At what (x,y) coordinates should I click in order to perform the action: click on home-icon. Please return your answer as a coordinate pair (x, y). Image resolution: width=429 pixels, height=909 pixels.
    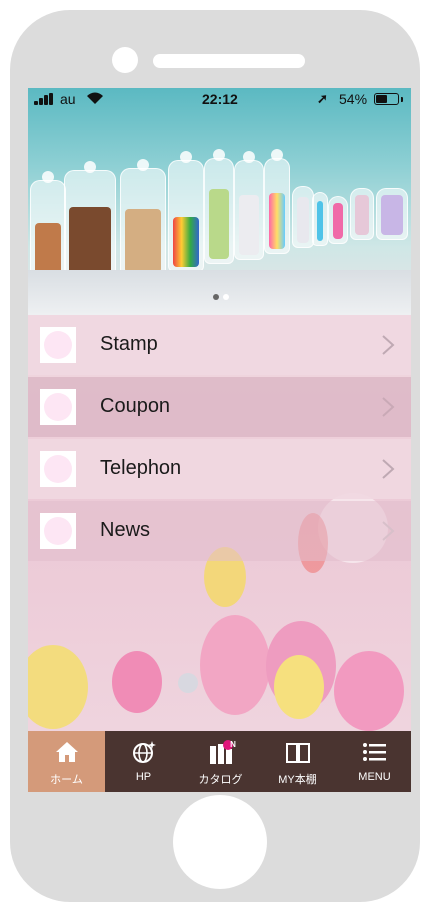
    Looking at the image, I should click on (66, 752).